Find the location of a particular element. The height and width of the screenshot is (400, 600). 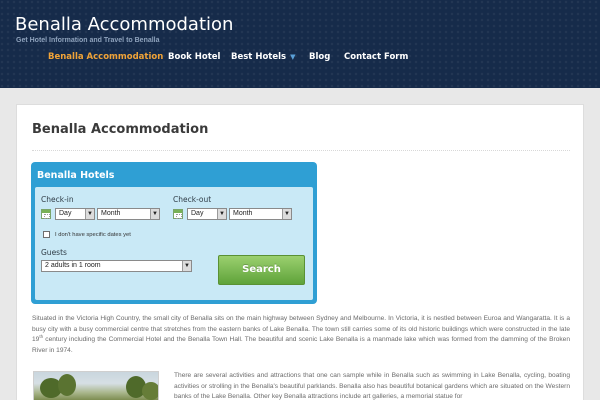

nav-item-blog: Blog is located at coordinates (319, 57).